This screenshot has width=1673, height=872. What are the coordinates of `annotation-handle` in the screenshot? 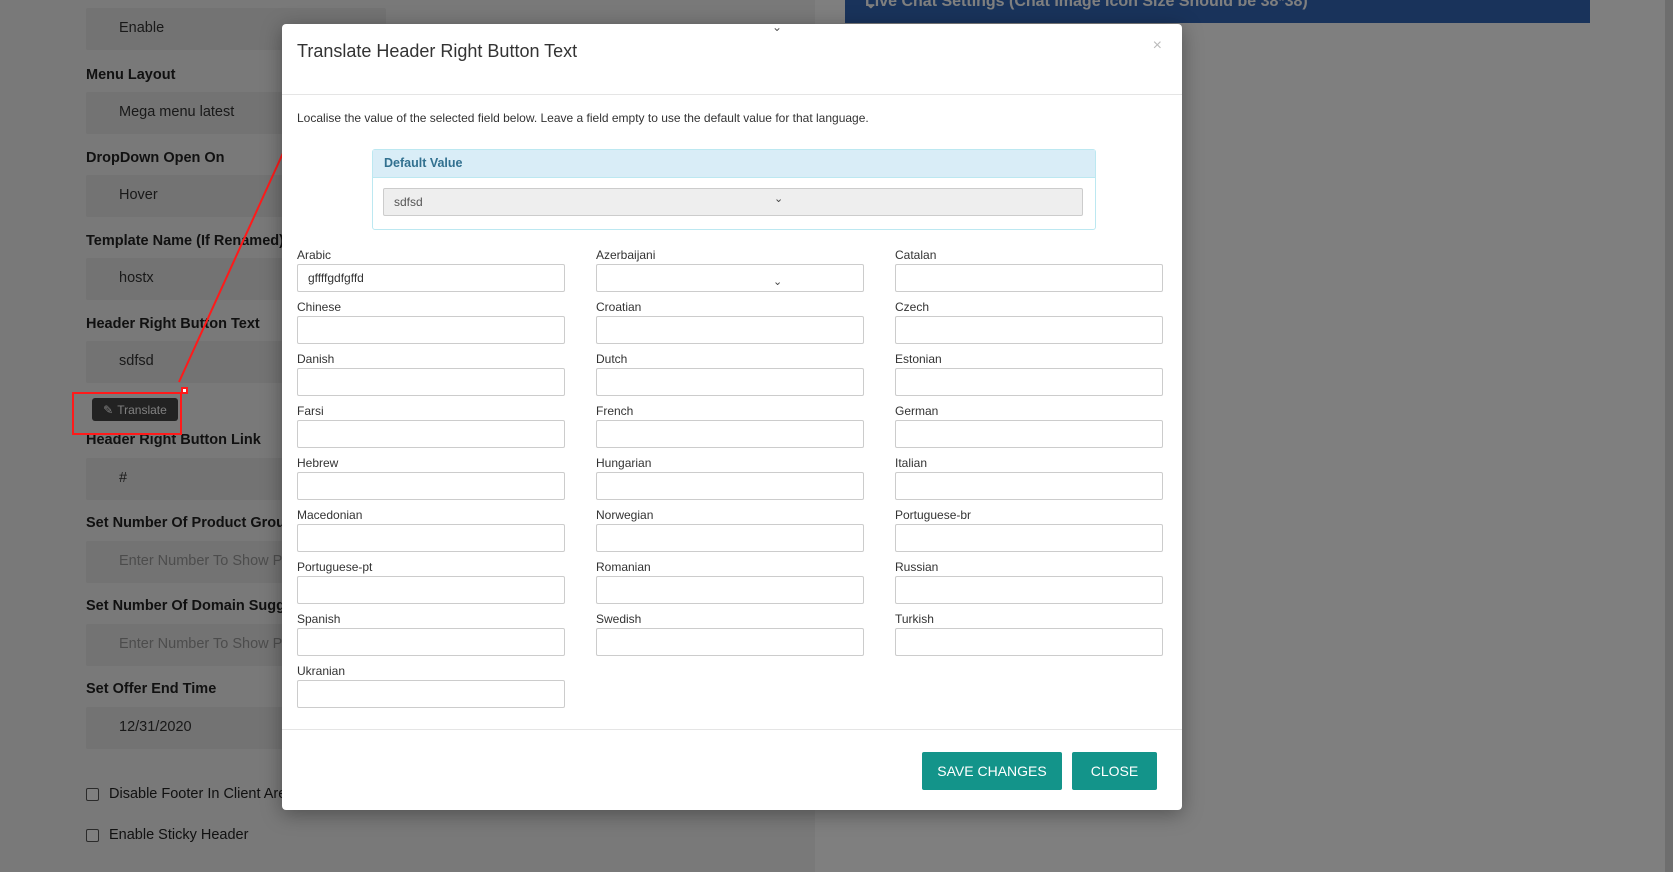 It's located at (184, 390).